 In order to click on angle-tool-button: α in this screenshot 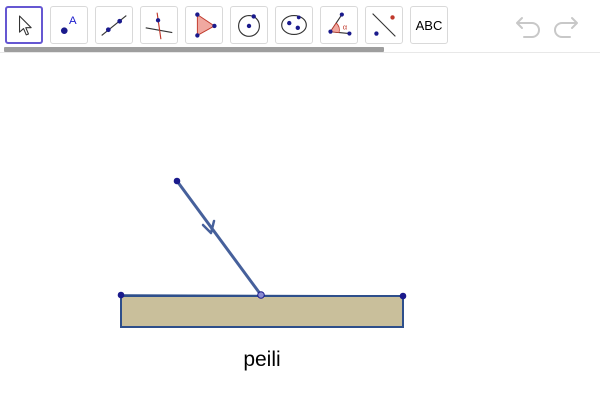, I will do `click(339, 25)`.